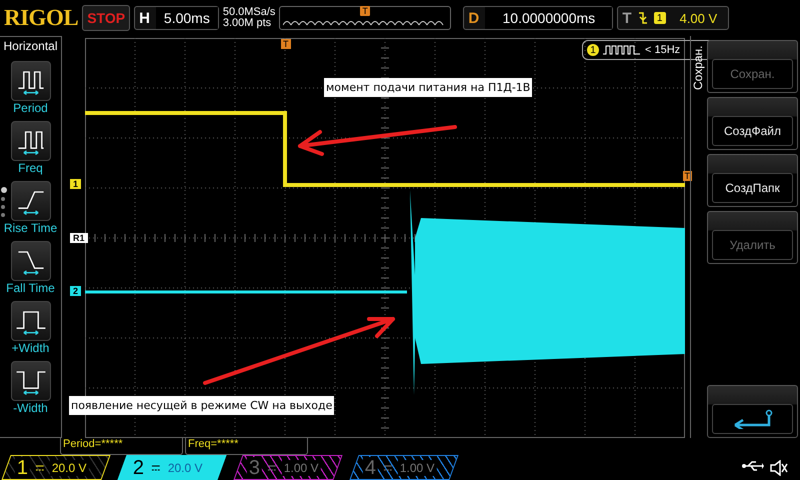 This screenshot has width=800, height=480. Describe the element at coordinates (673, 18) in the screenshot. I see `trigger-display: T 1 4.00 V` at that location.